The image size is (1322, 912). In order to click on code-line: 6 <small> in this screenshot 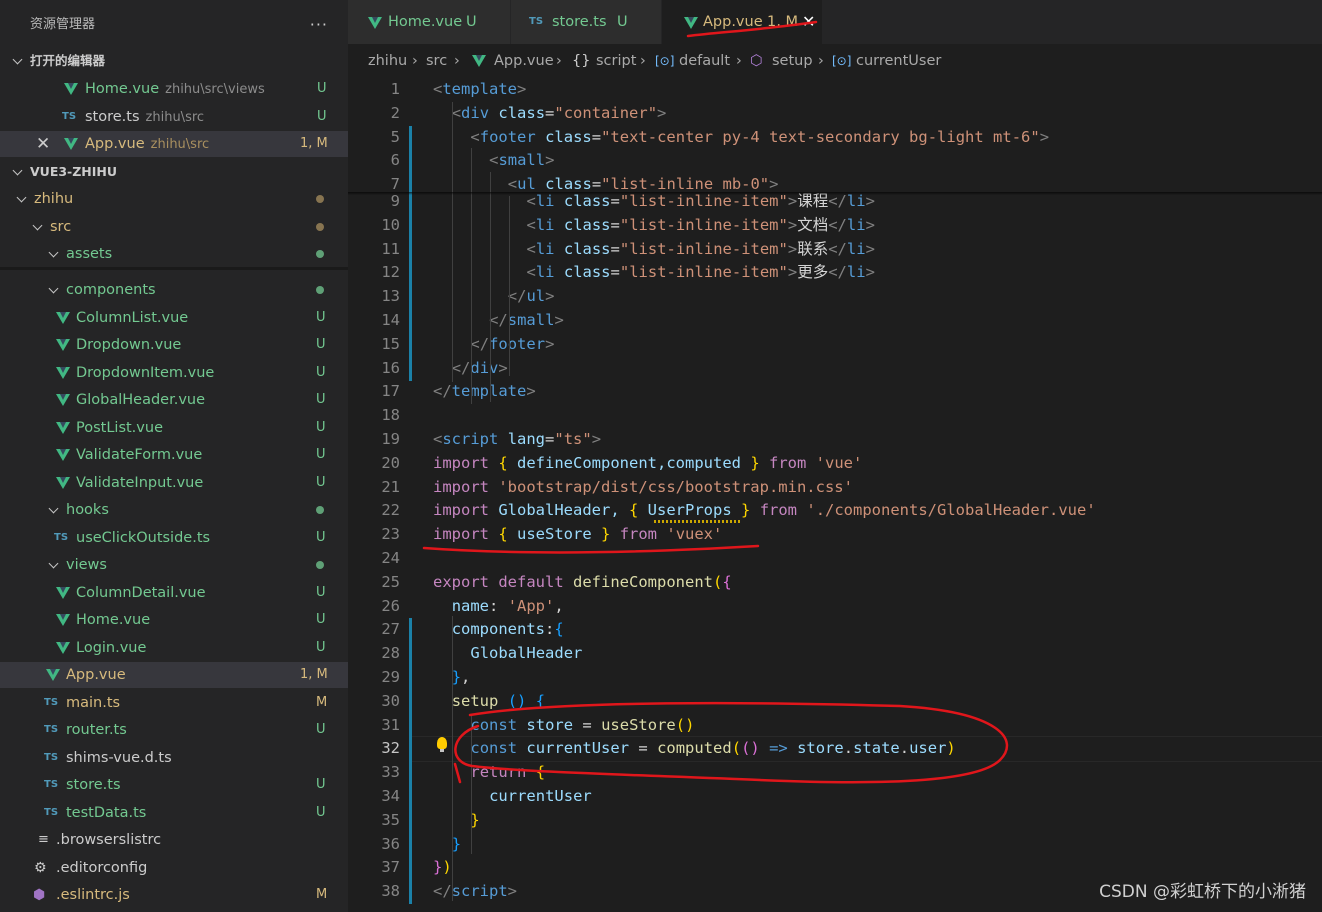, I will do `click(835, 161)`.